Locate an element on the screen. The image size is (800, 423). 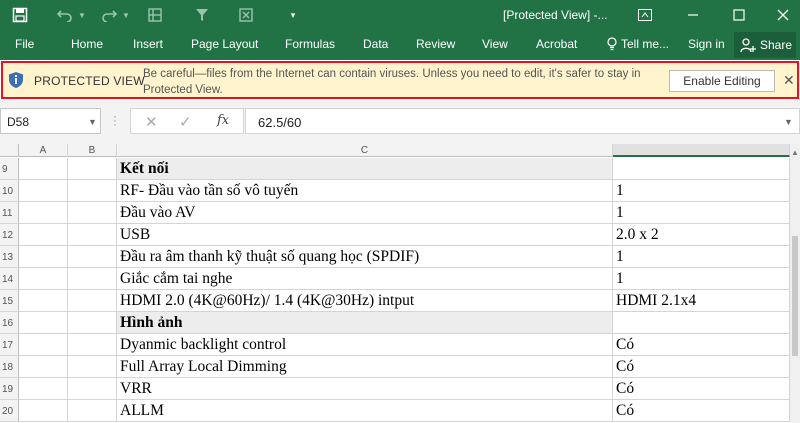
column-header-c: C is located at coordinates (365, 150).